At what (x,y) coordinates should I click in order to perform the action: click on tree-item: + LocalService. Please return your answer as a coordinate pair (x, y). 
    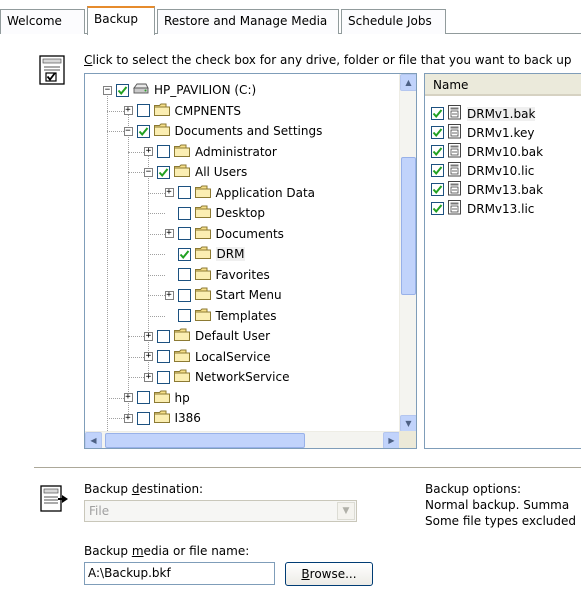
    Looking at the image, I should click on (207, 357).